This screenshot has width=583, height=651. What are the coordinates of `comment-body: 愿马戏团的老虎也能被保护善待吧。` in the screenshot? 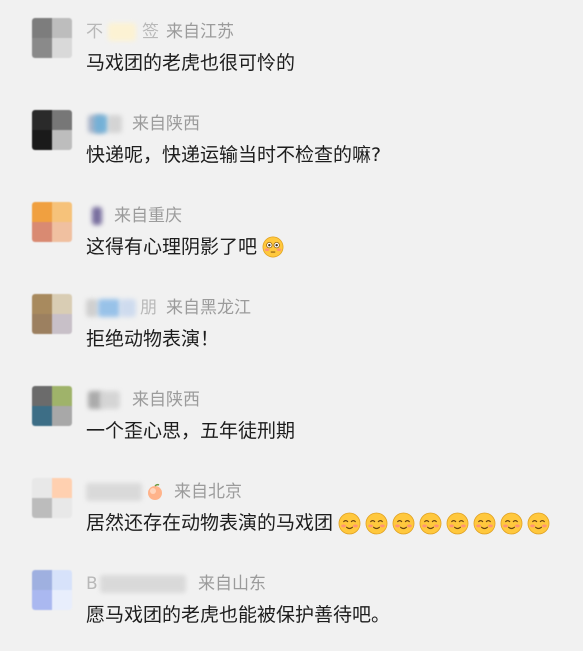 It's located at (238, 615).